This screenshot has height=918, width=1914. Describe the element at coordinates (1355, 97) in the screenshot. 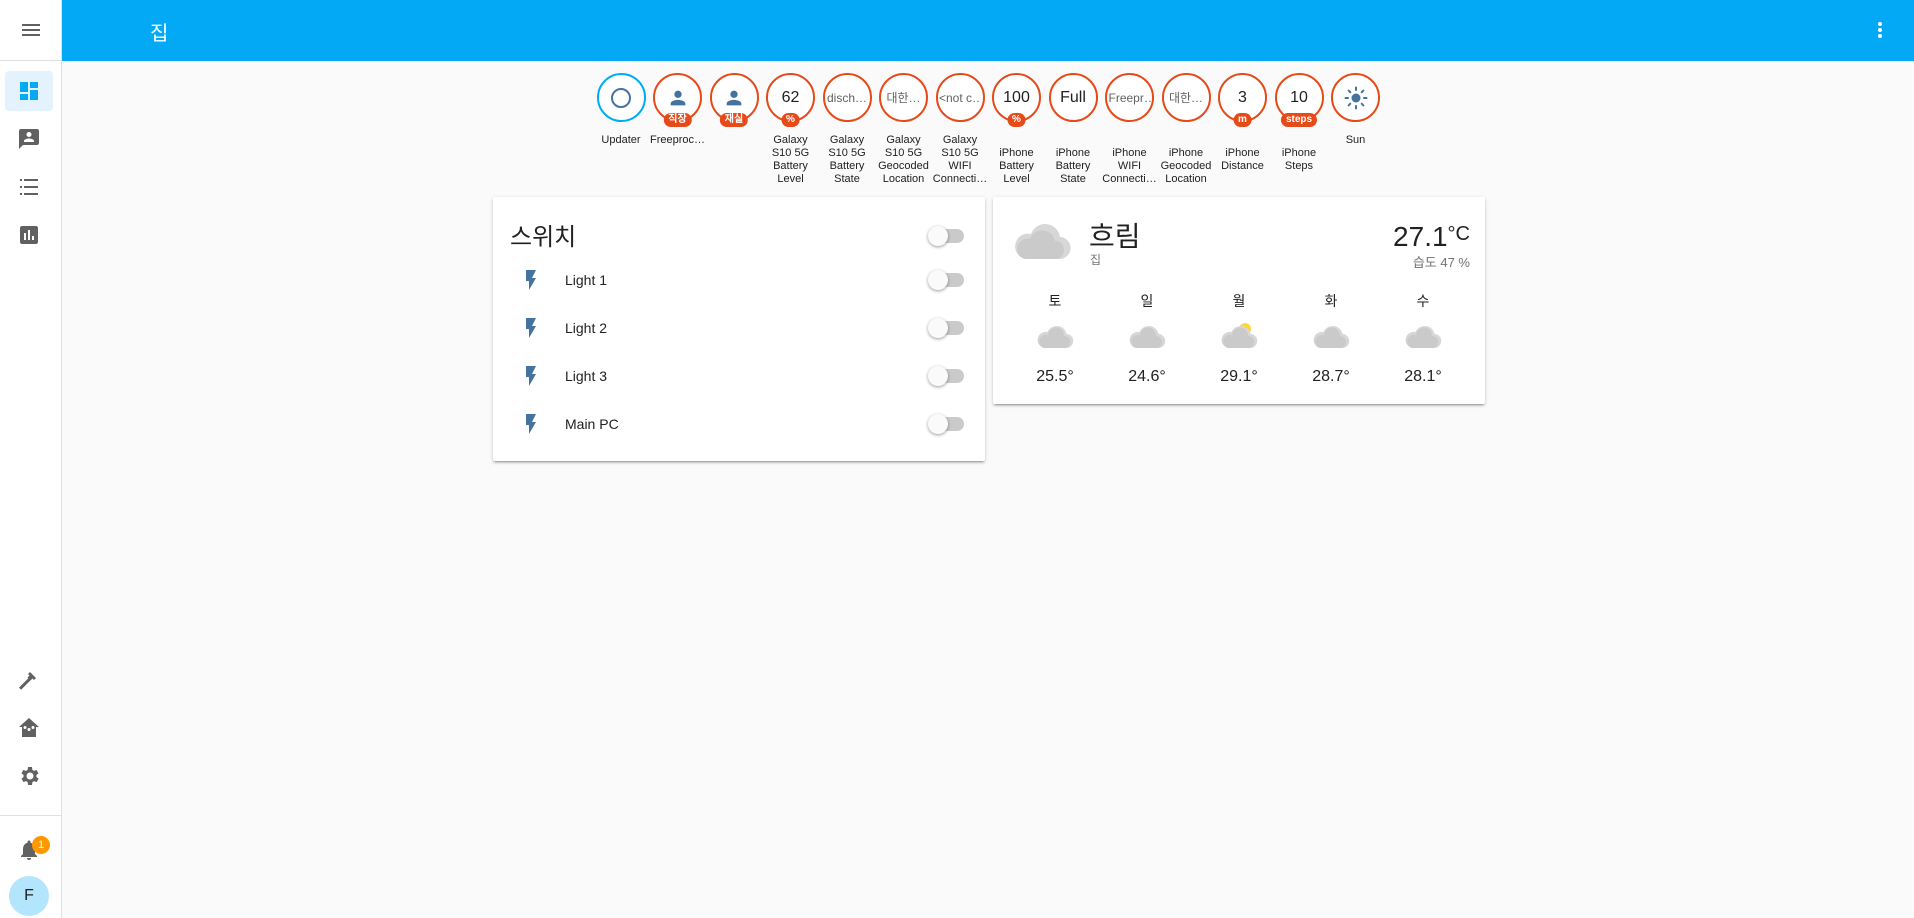

I see `sun-icon` at that location.